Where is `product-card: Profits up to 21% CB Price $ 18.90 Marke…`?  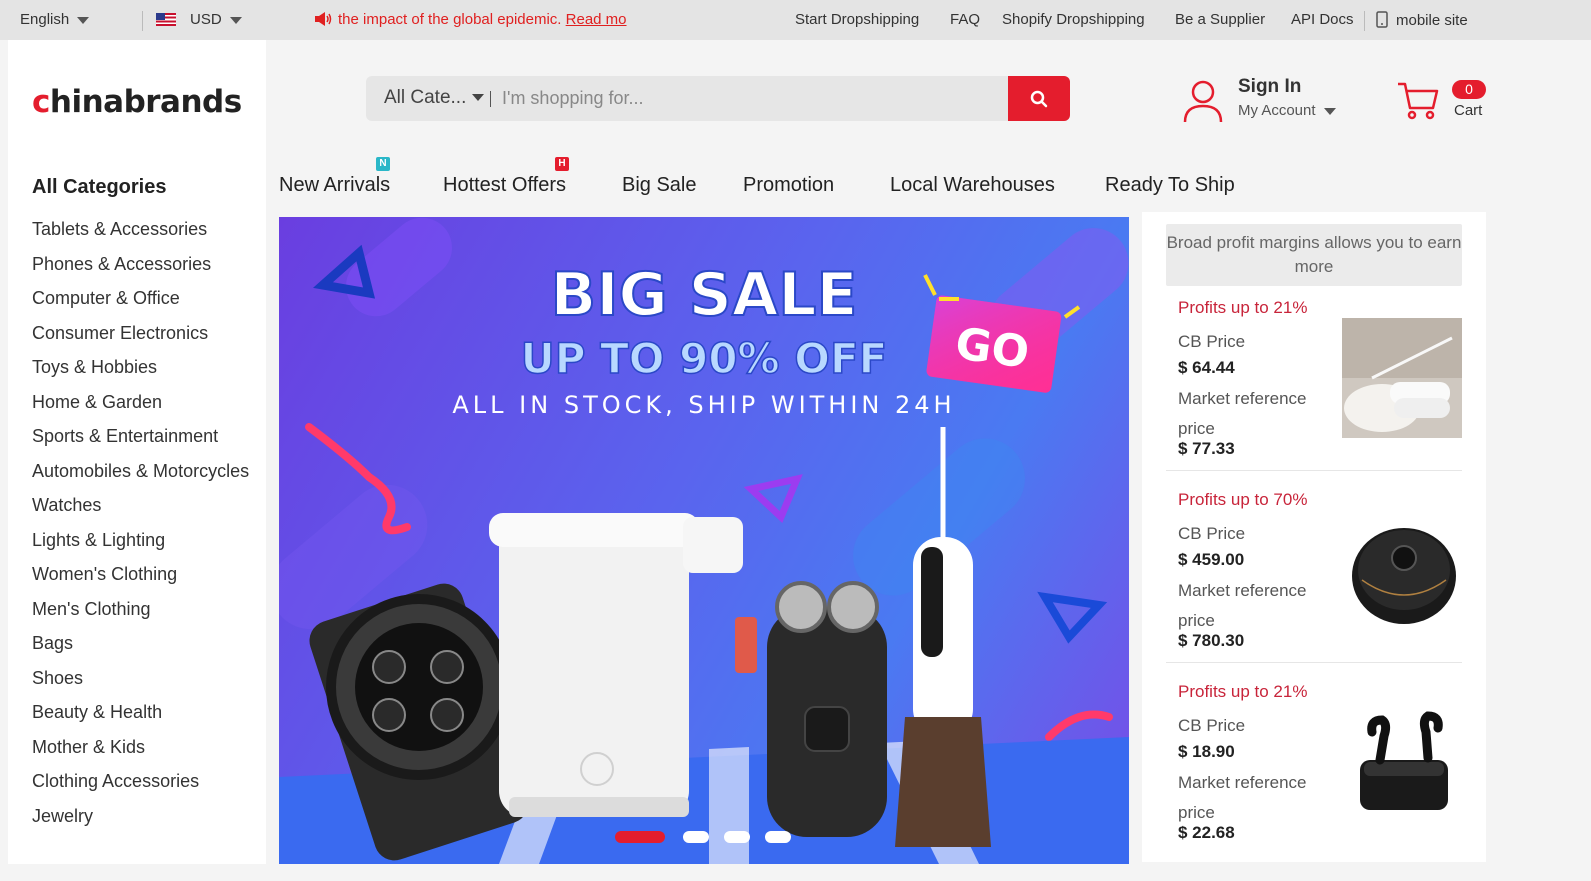 product-card: Profits up to 21% CB Price $ 18.90 Marke… is located at coordinates (1314, 777).